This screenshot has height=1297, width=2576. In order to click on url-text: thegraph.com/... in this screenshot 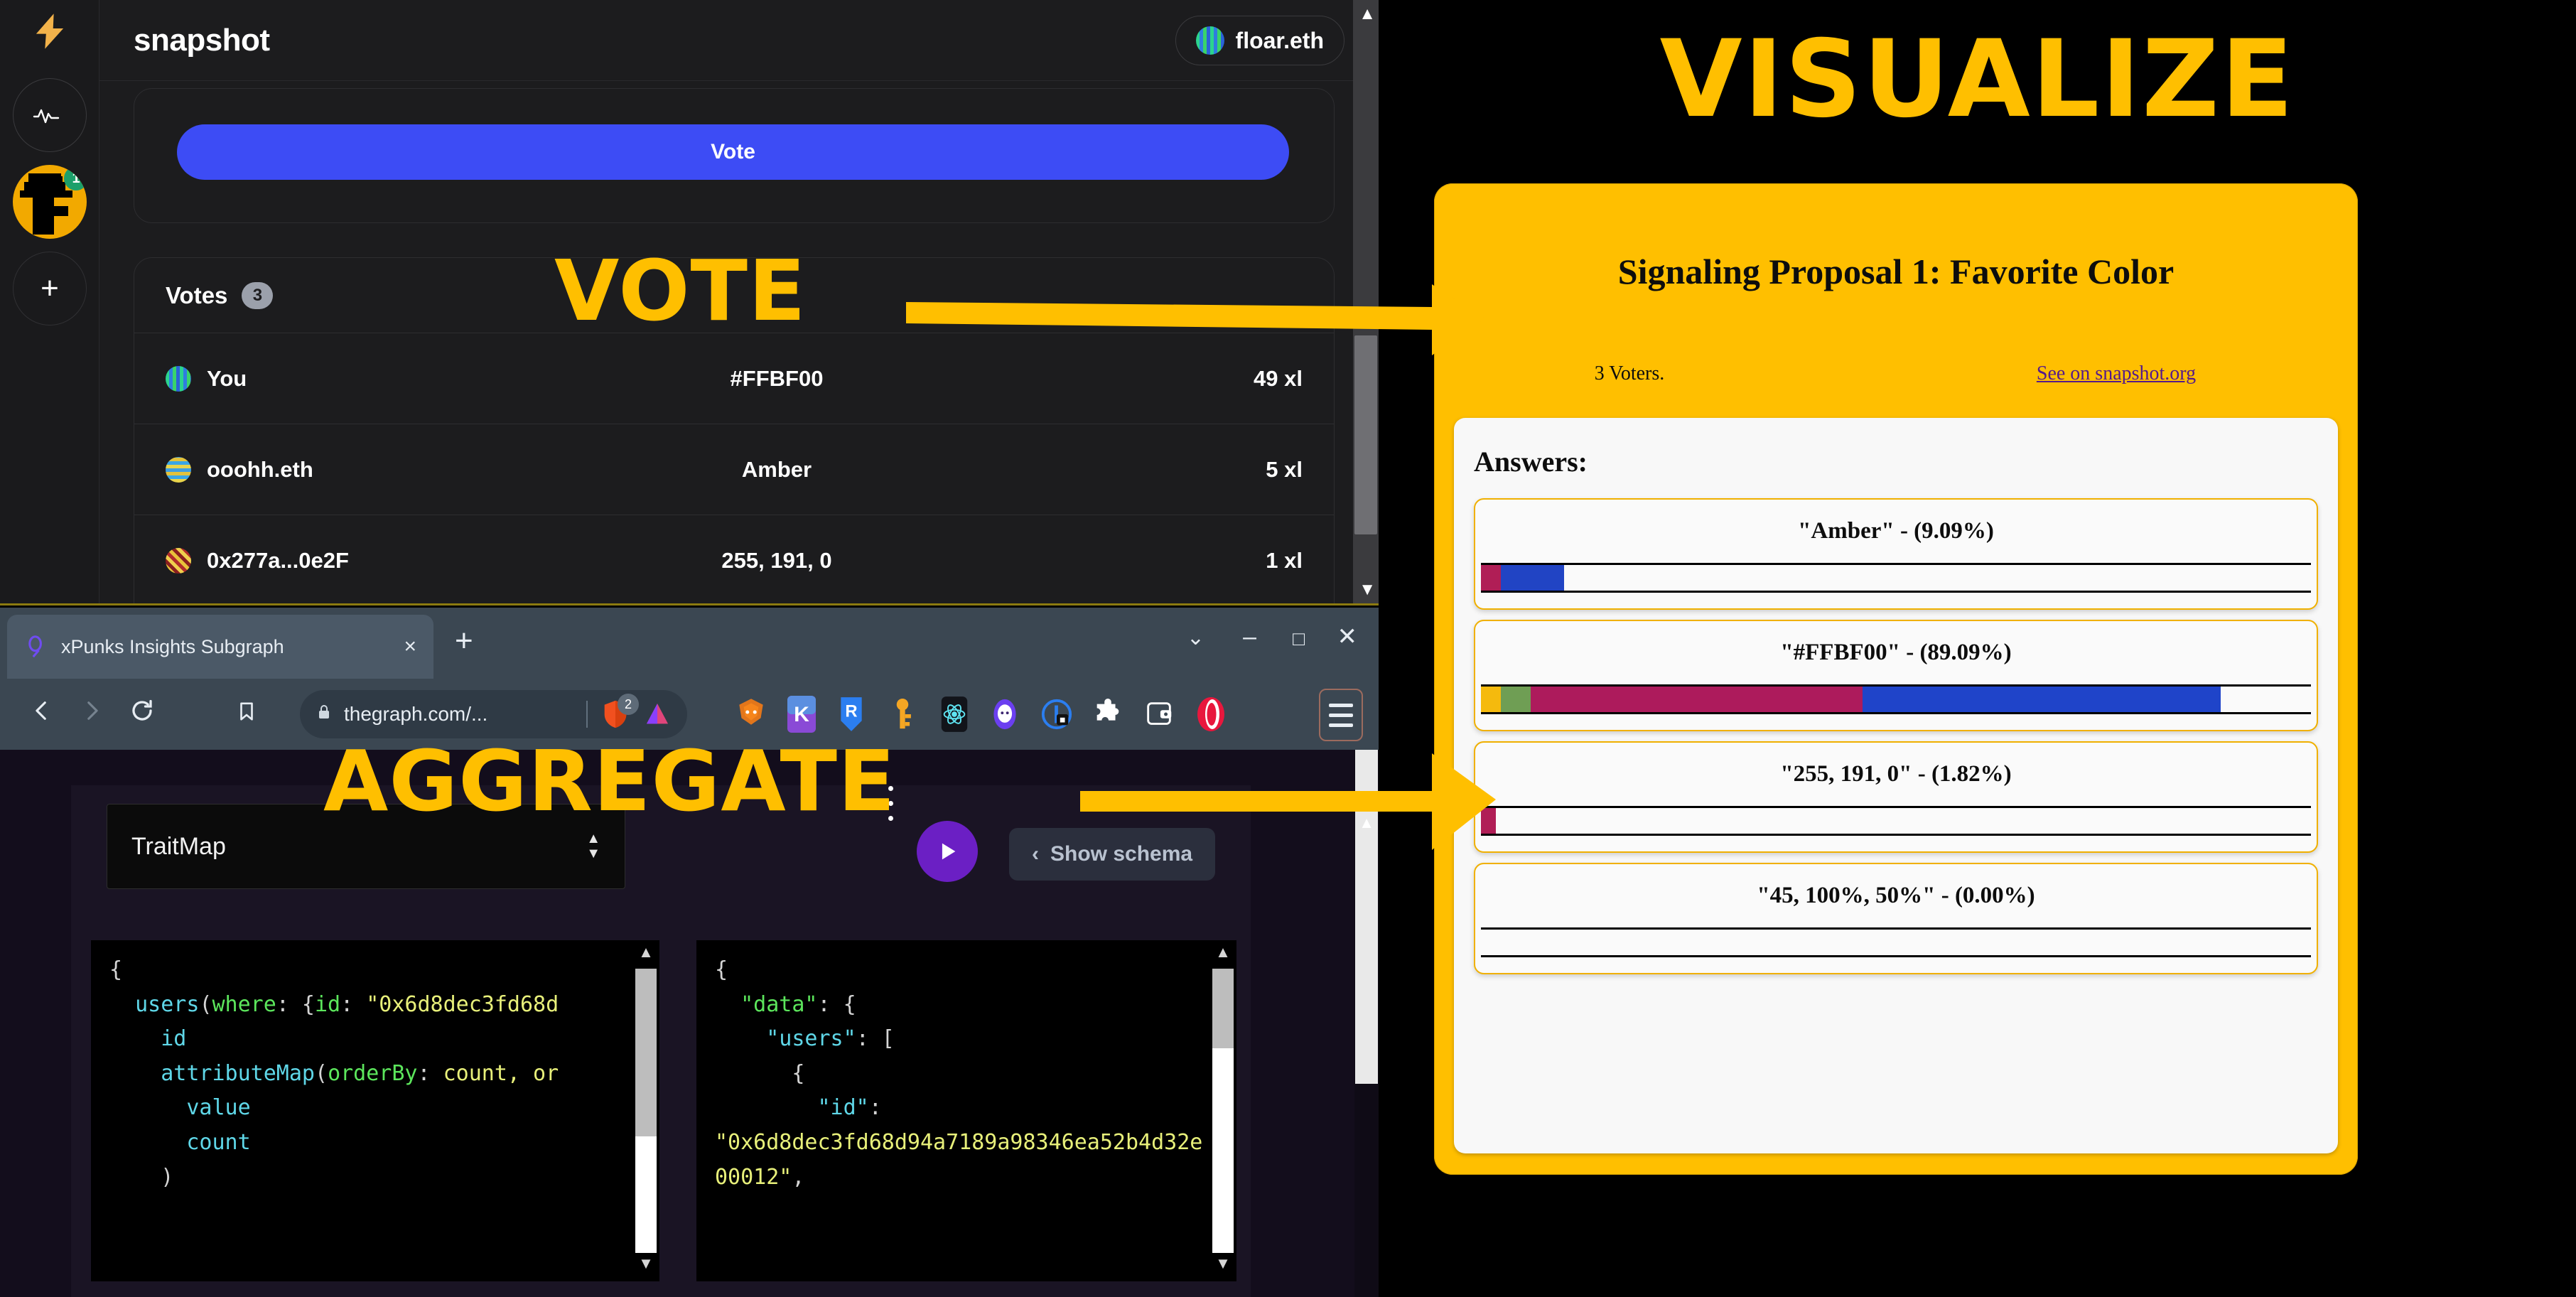, I will do `click(416, 714)`.